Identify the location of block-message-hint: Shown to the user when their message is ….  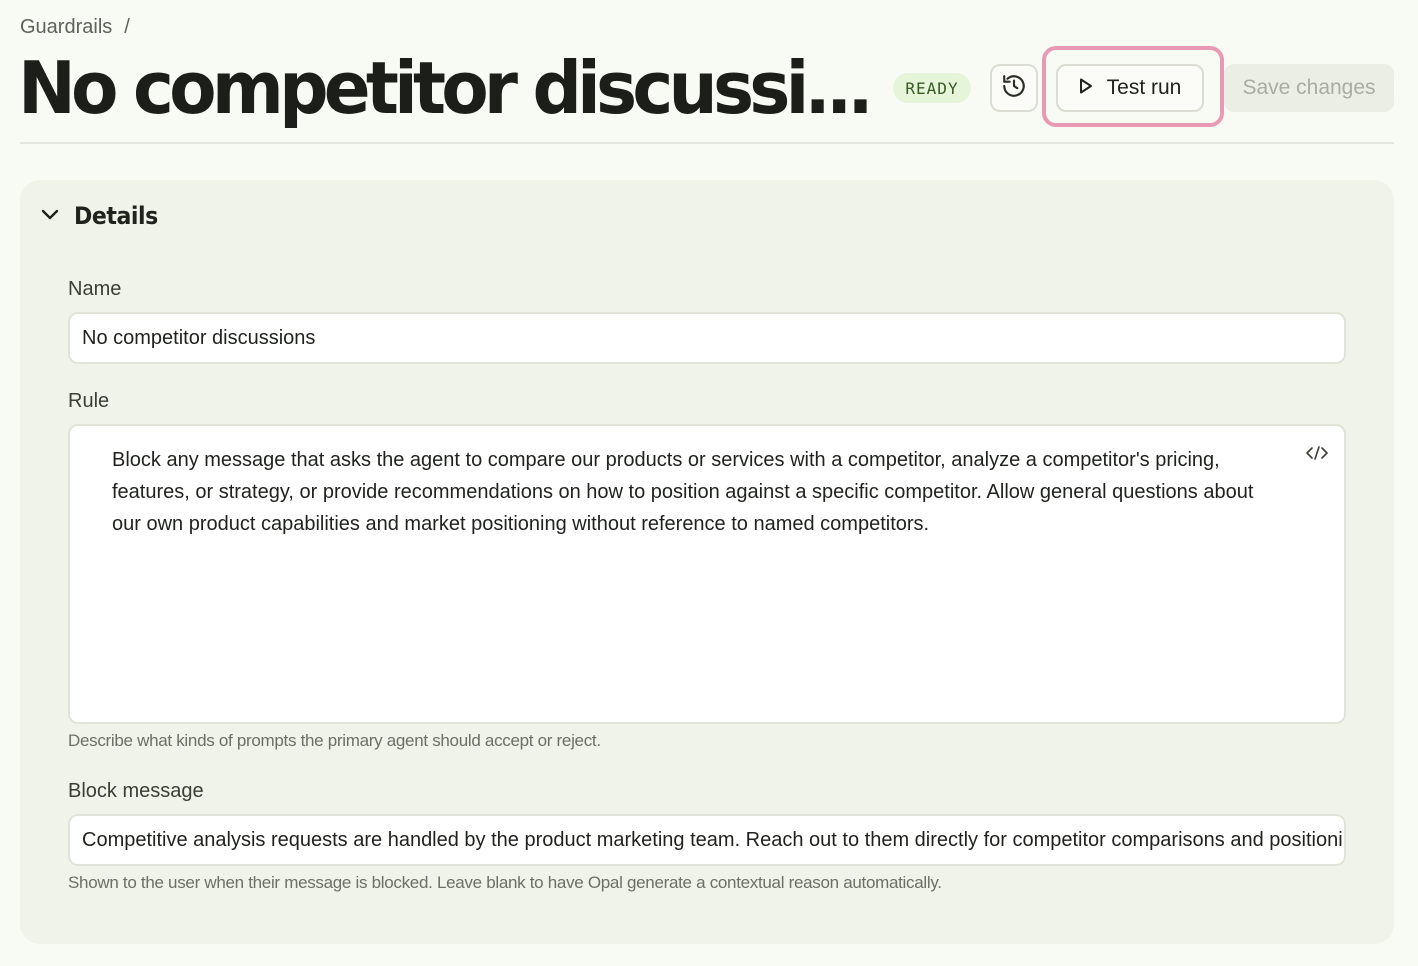
(505, 882).